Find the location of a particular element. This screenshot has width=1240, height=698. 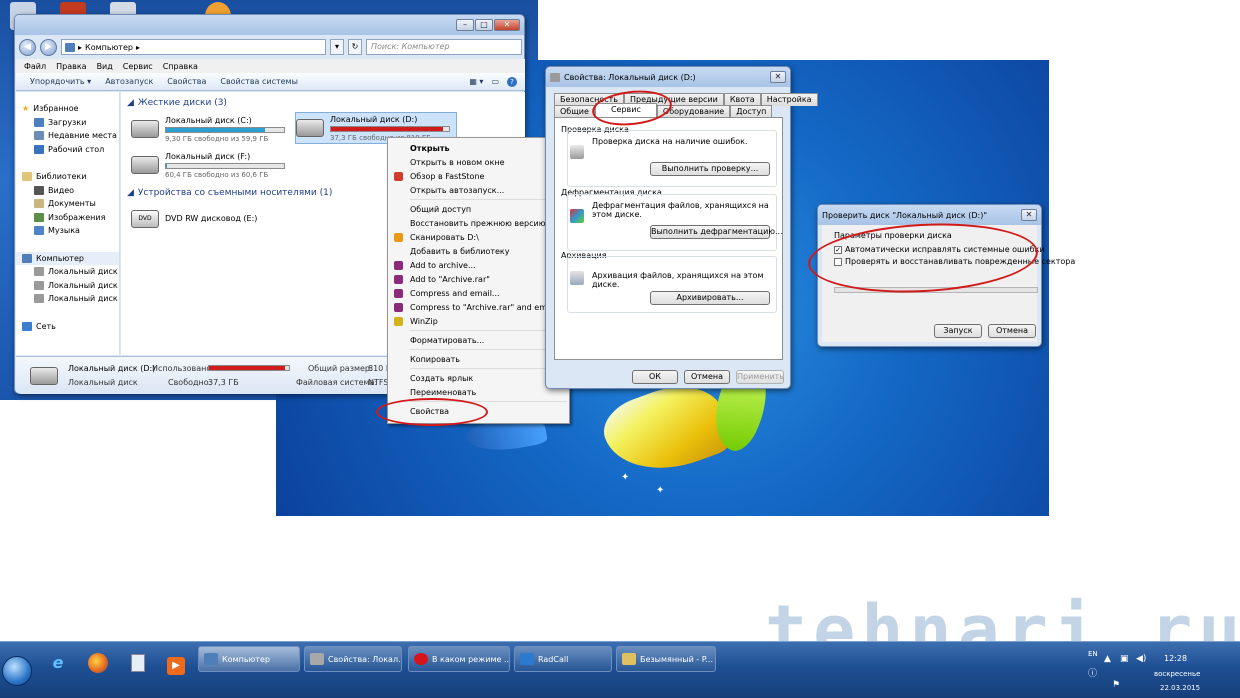

nav-desktop: Рабочий стол is located at coordinates (67, 150).